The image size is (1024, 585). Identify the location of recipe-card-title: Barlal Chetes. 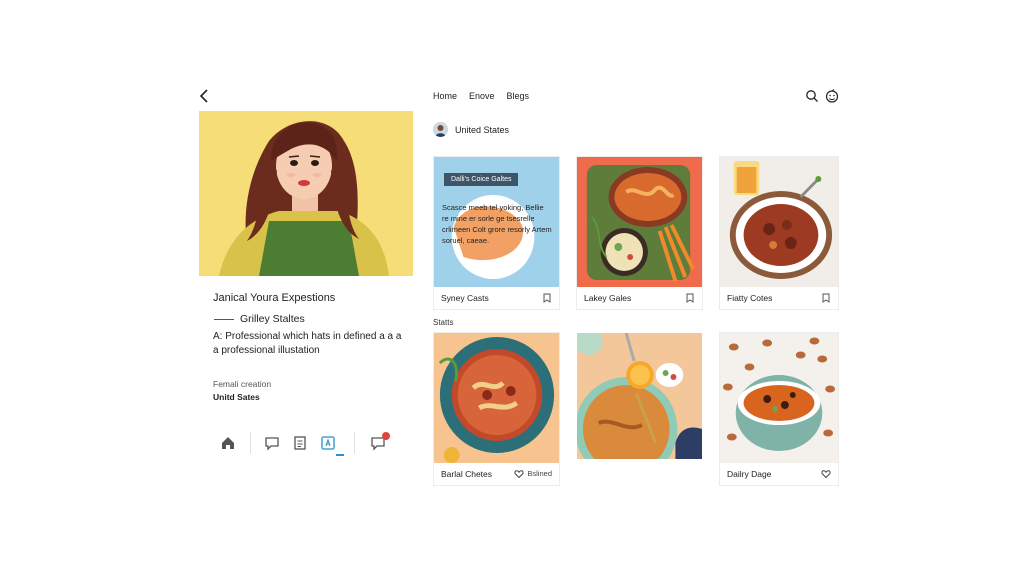
(467, 473).